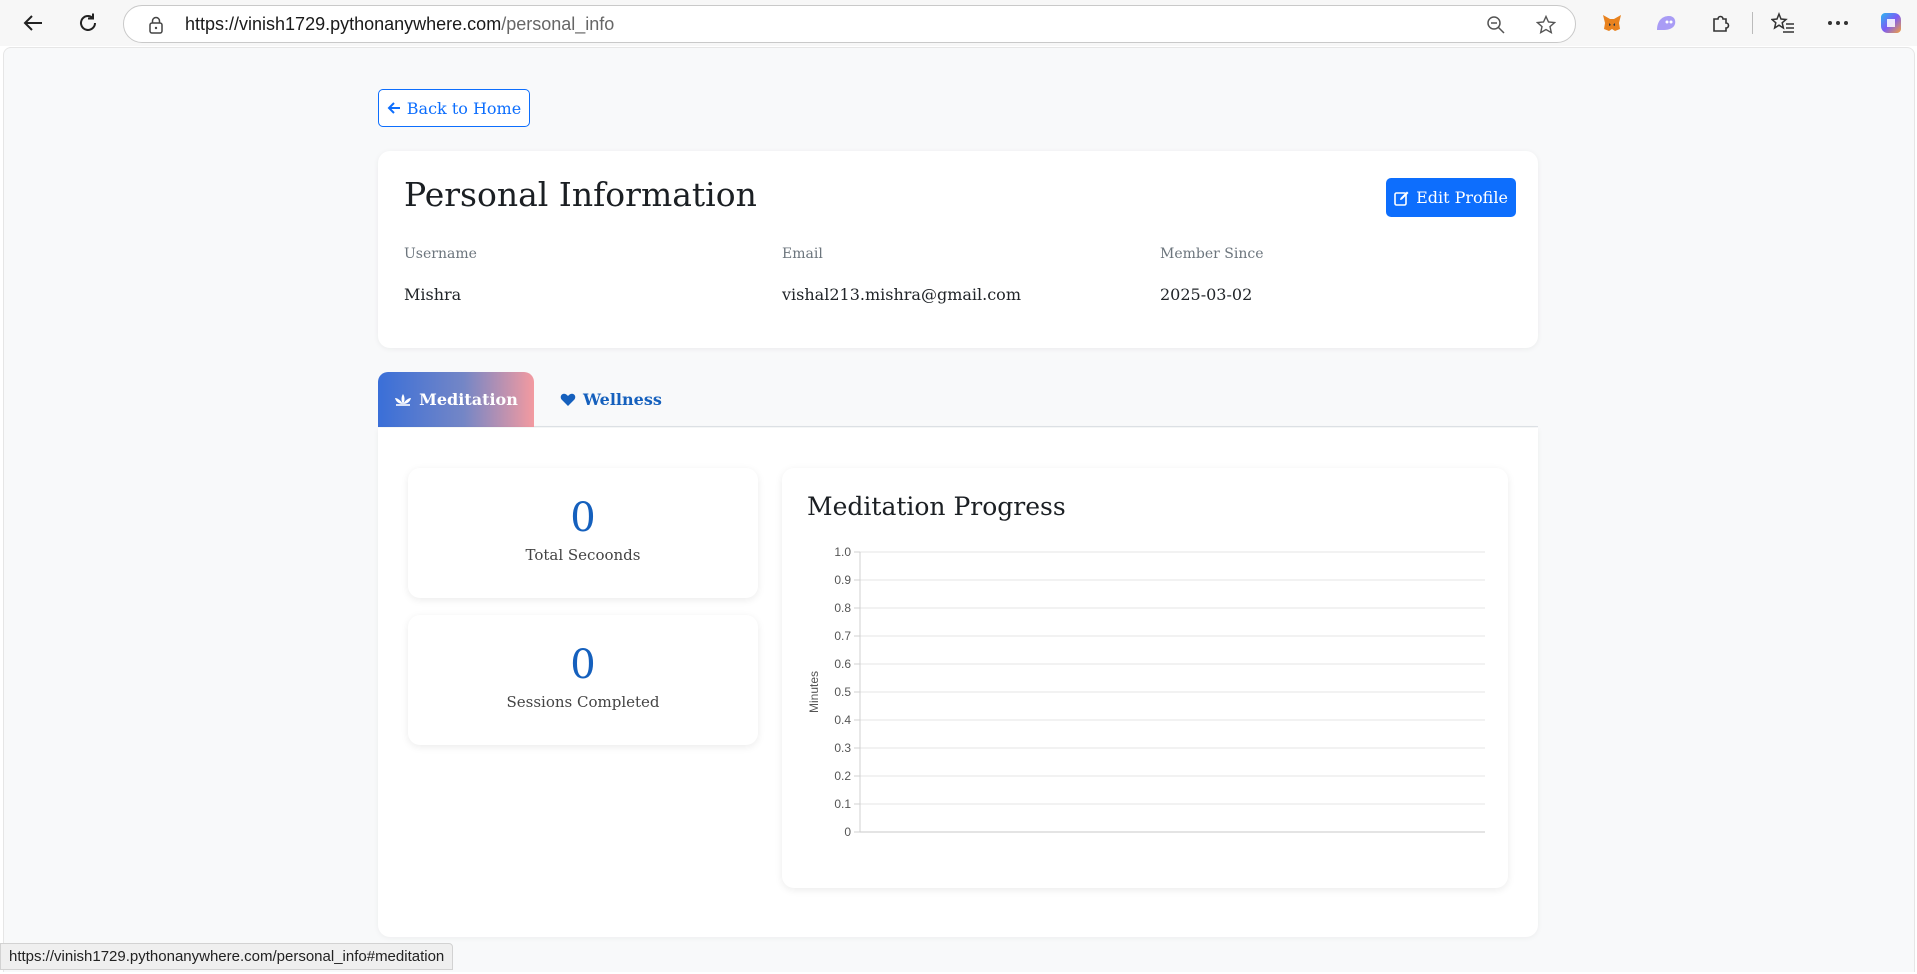 This screenshot has width=1917, height=974. I want to click on back-to-home-label: Back to Home, so click(464, 108).